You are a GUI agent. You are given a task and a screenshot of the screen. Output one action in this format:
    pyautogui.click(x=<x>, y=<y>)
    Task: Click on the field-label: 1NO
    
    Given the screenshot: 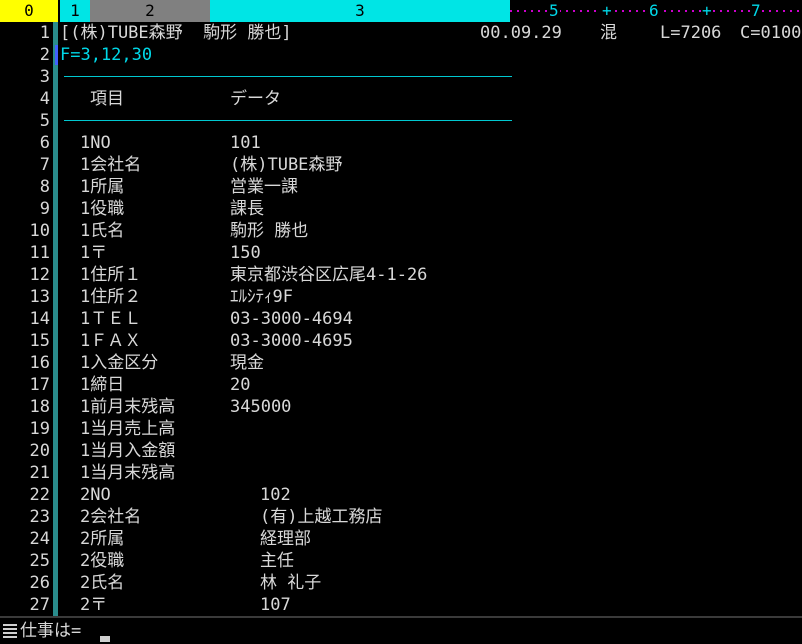 What is the action you would take?
    pyautogui.click(x=95, y=143)
    